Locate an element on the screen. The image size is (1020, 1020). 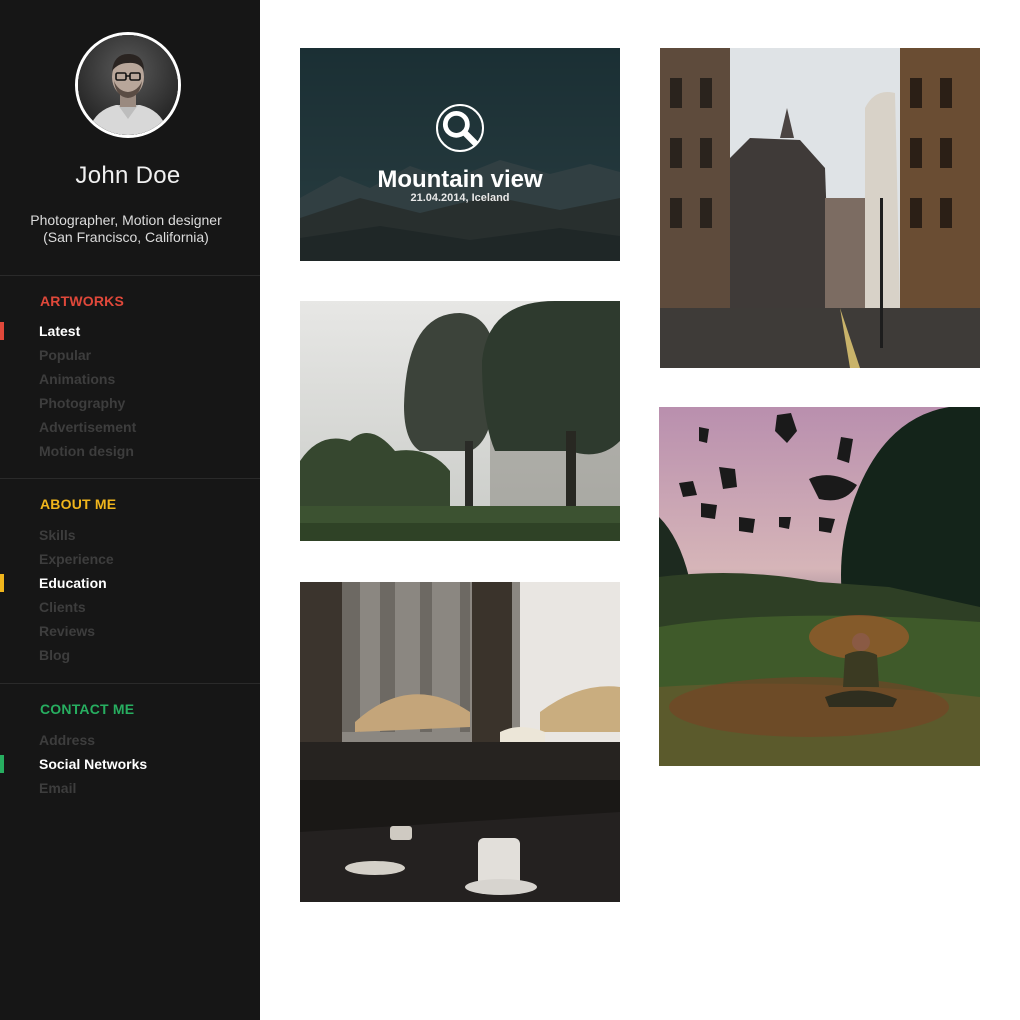
bio-line-2: (San Francisco, California) is located at coordinates (126, 237).